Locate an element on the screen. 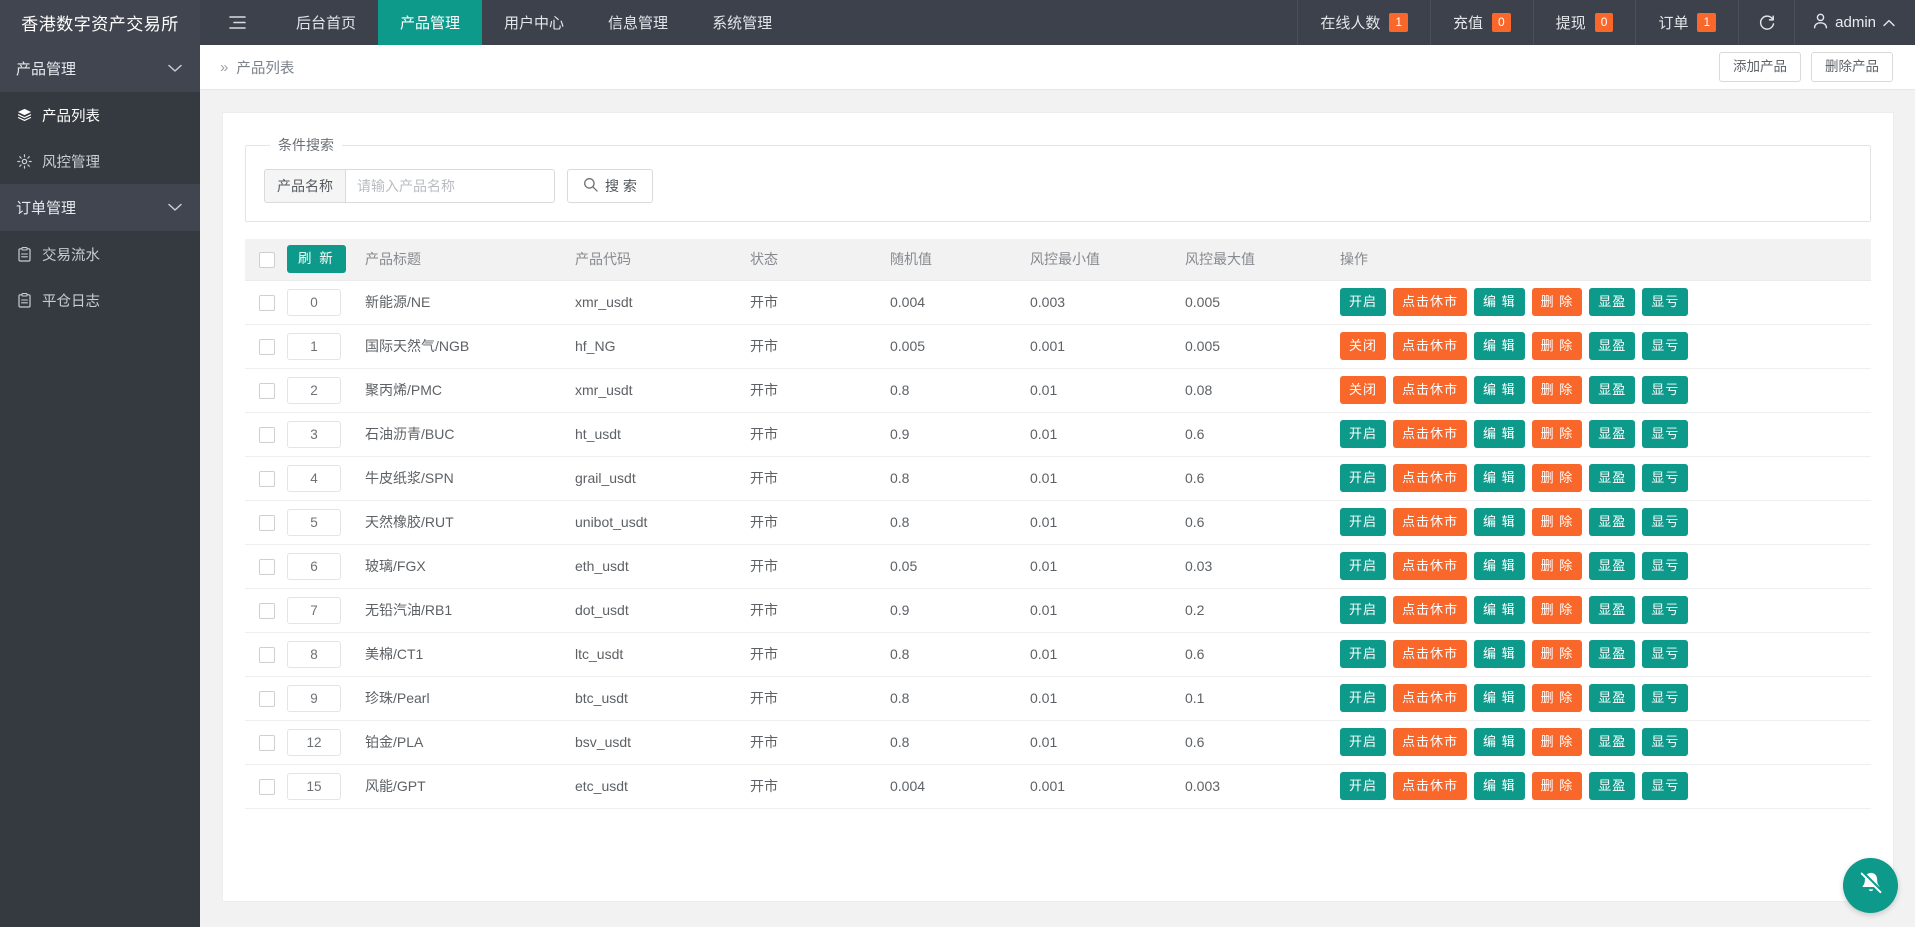 The image size is (1915, 927). sidebar-item-product-list: 产品列表 is located at coordinates (100, 115).